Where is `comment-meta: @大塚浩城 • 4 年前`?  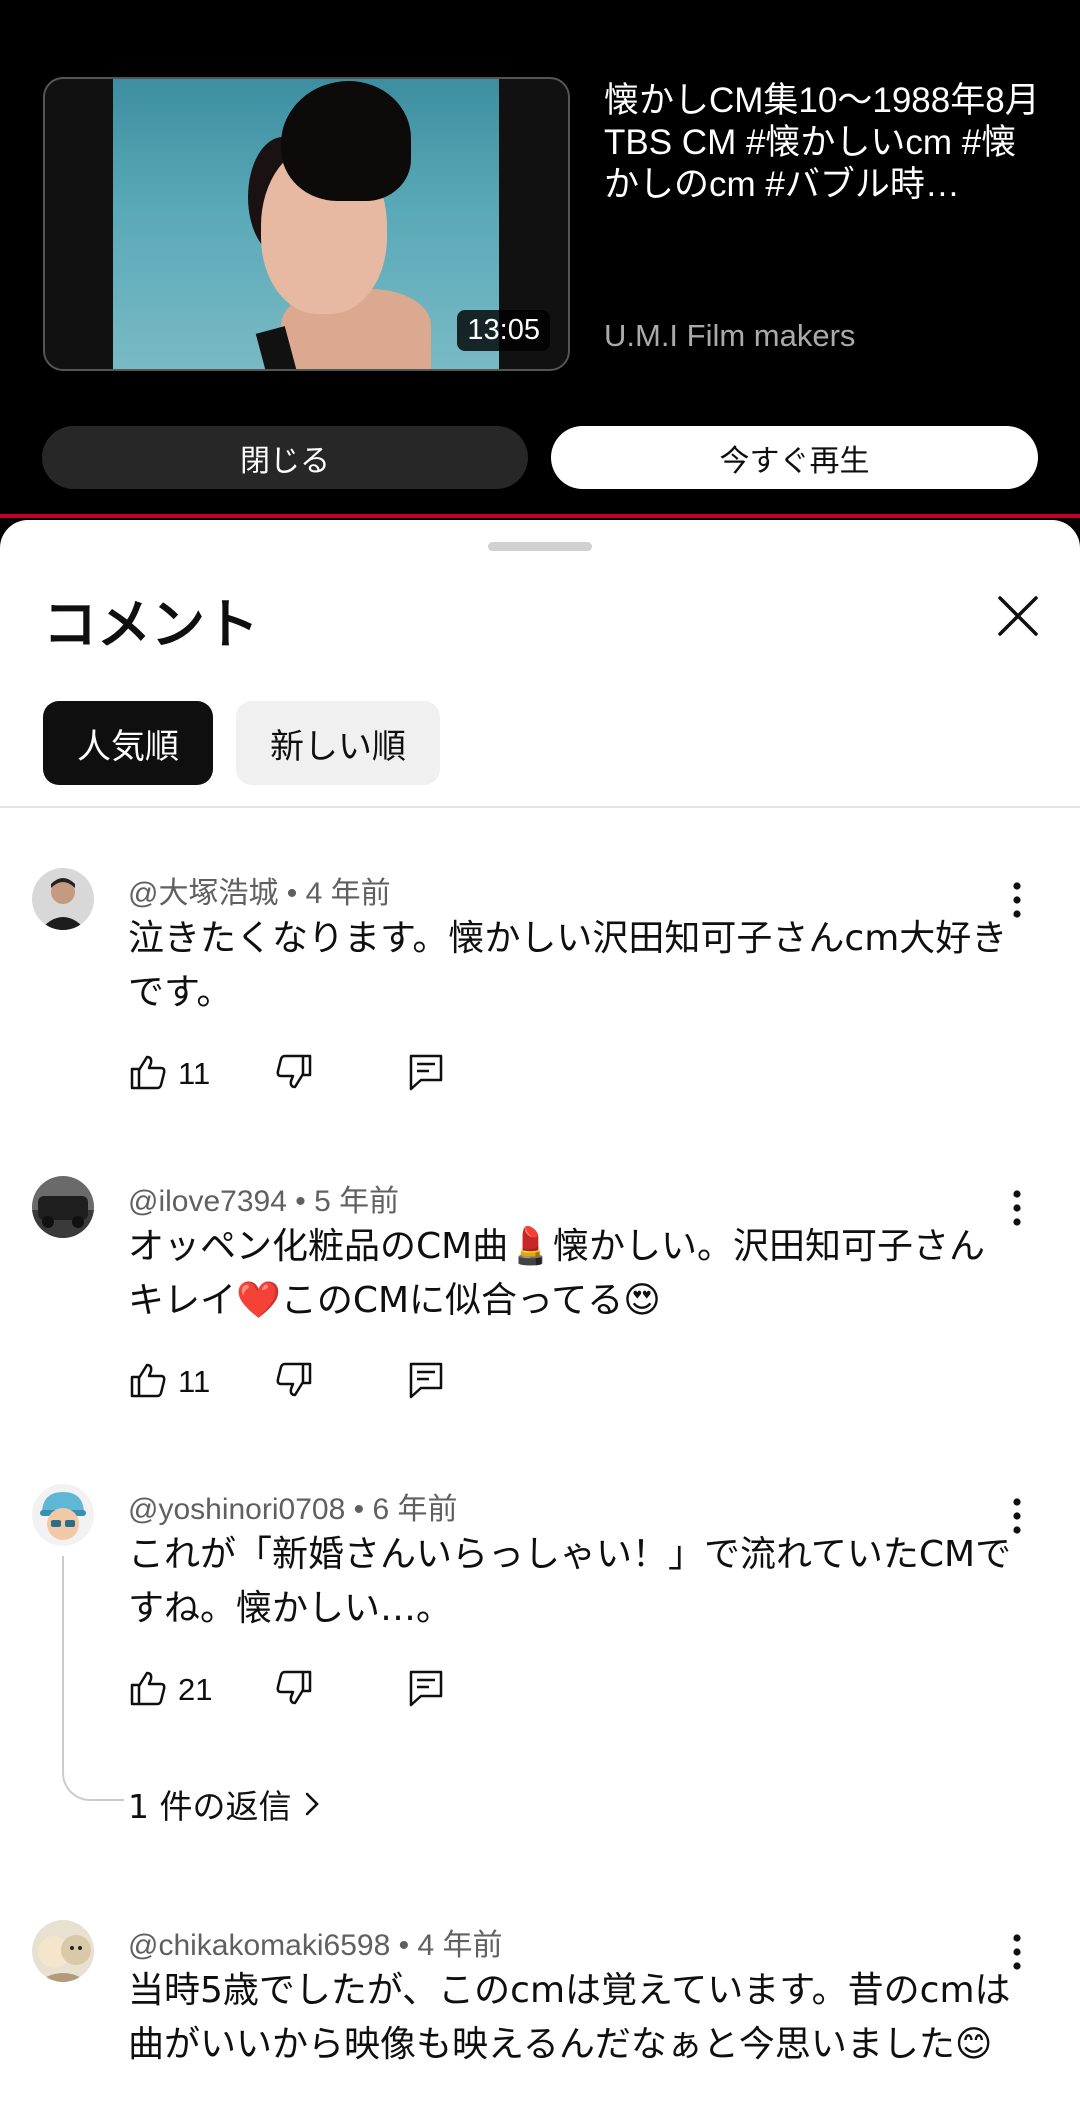
comment-meta: @大塚浩城 • 4 年前 is located at coordinates (259, 893).